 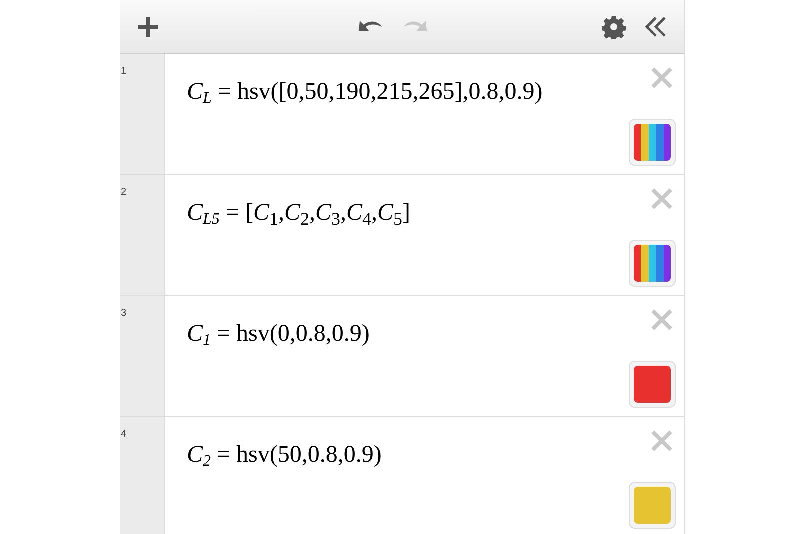 What do you see at coordinates (278, 334) in the screenshot?
I see `expression: C$_{1}$ = hsv(0,0.8,0.9)` at bounding box center [278, 334].